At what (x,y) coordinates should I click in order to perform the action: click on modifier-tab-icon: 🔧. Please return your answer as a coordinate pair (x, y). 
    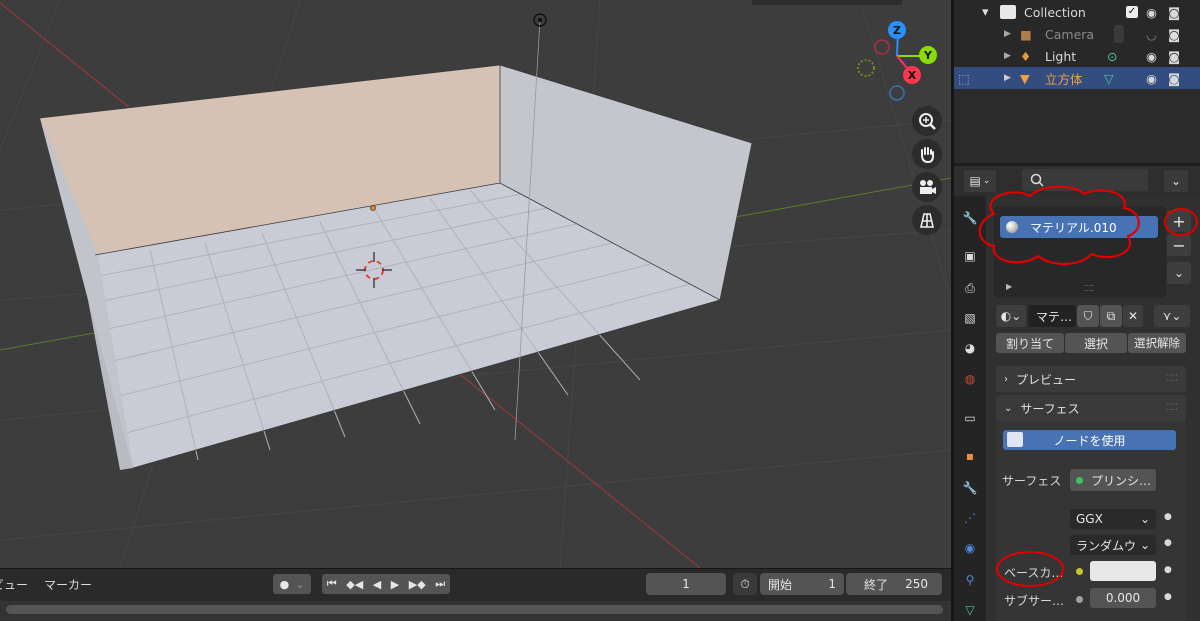
    Looking at the image, I should click on (970, 488).